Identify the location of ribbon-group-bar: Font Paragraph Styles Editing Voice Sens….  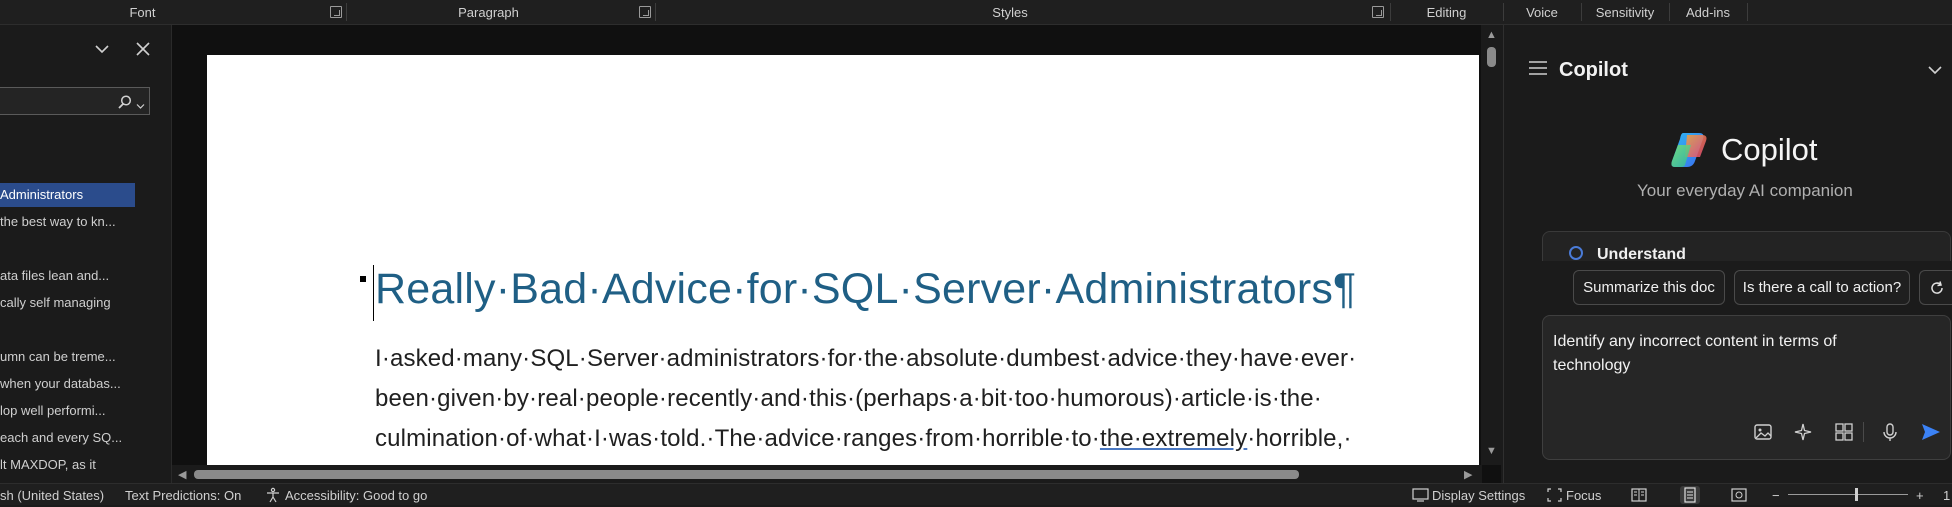
(976, 12).